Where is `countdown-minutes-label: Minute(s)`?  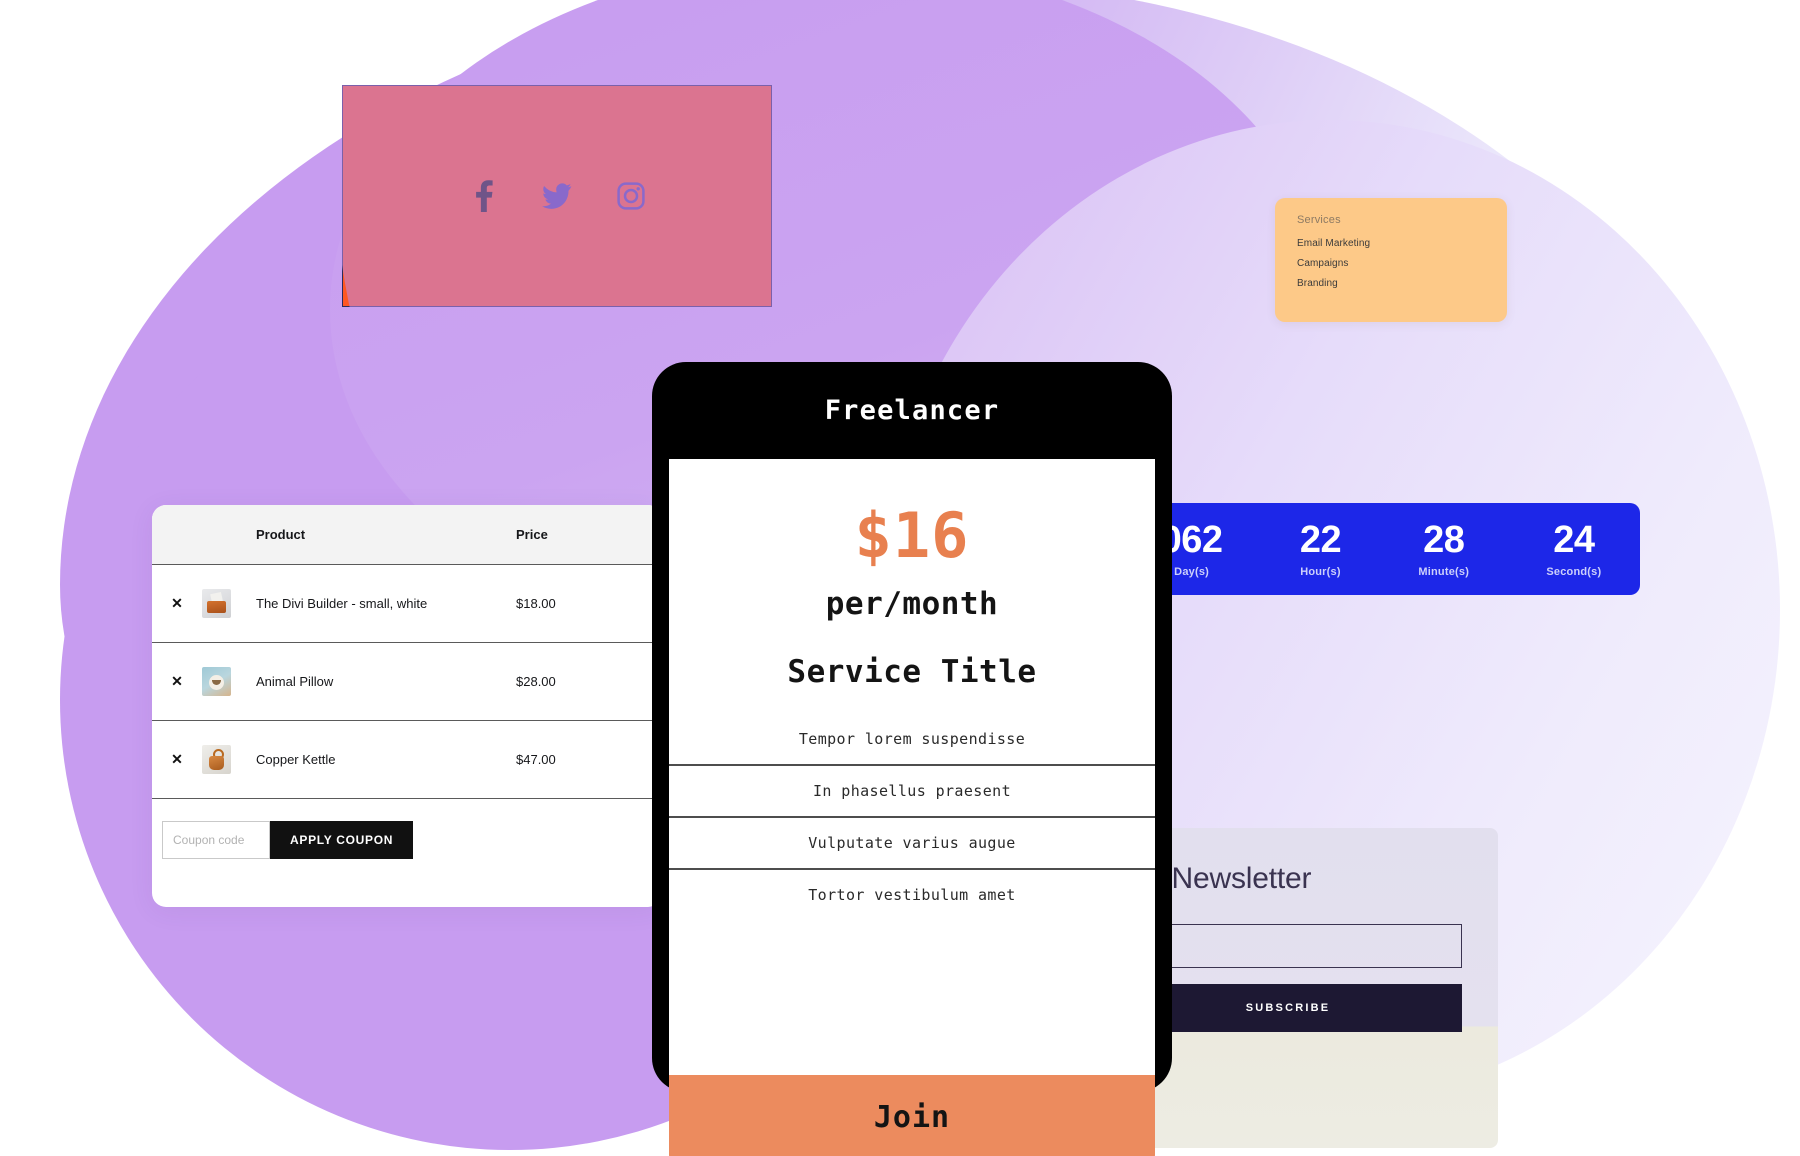
countdown-minutes-label: Minute(s) is located at coordinates (1444, 571).